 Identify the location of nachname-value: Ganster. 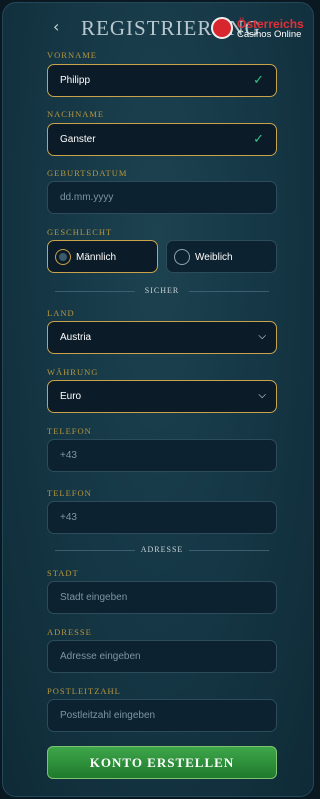
(78, 139).